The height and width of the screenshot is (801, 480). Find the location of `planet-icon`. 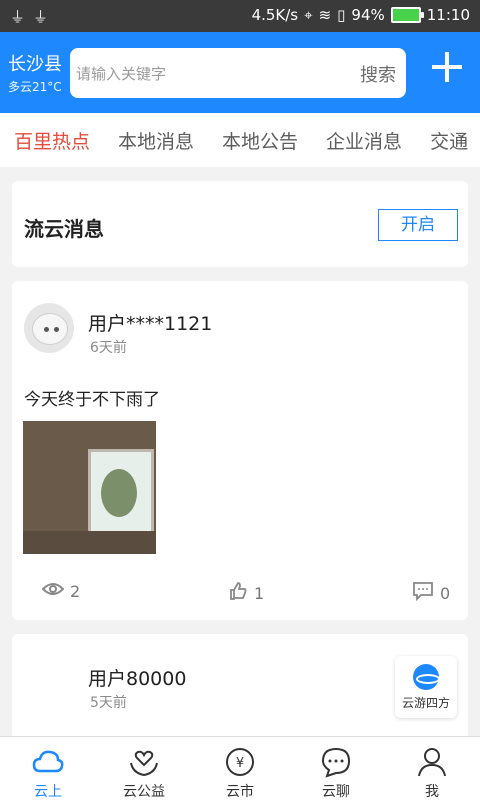

planet-icon is located at coordinates (426, 677).